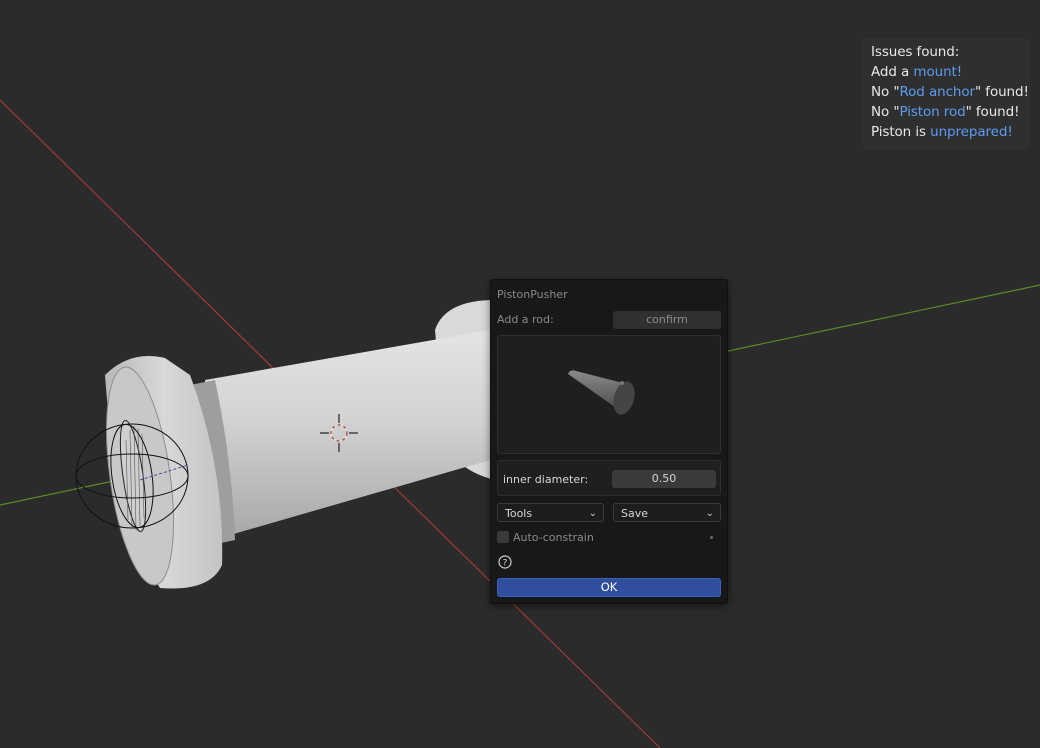  What do you see at coordinates (950, 92) in the screenshot?
I see `issue-rod-anchor: No "Rod anchor" found!` at bounding box center [950, 92].